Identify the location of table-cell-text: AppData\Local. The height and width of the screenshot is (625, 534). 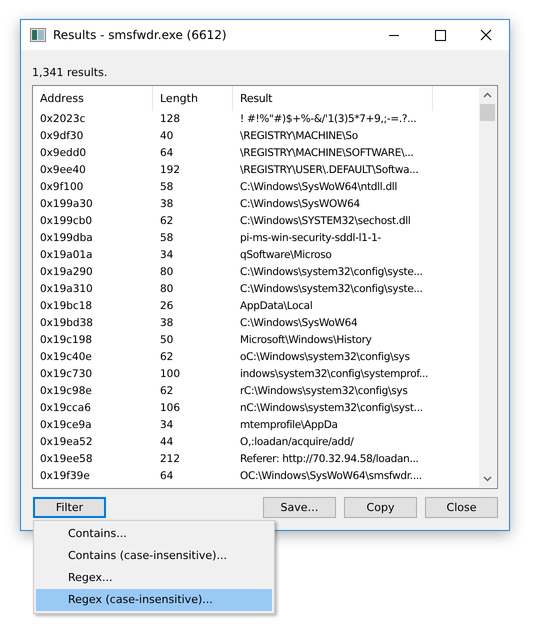
(276, 306).